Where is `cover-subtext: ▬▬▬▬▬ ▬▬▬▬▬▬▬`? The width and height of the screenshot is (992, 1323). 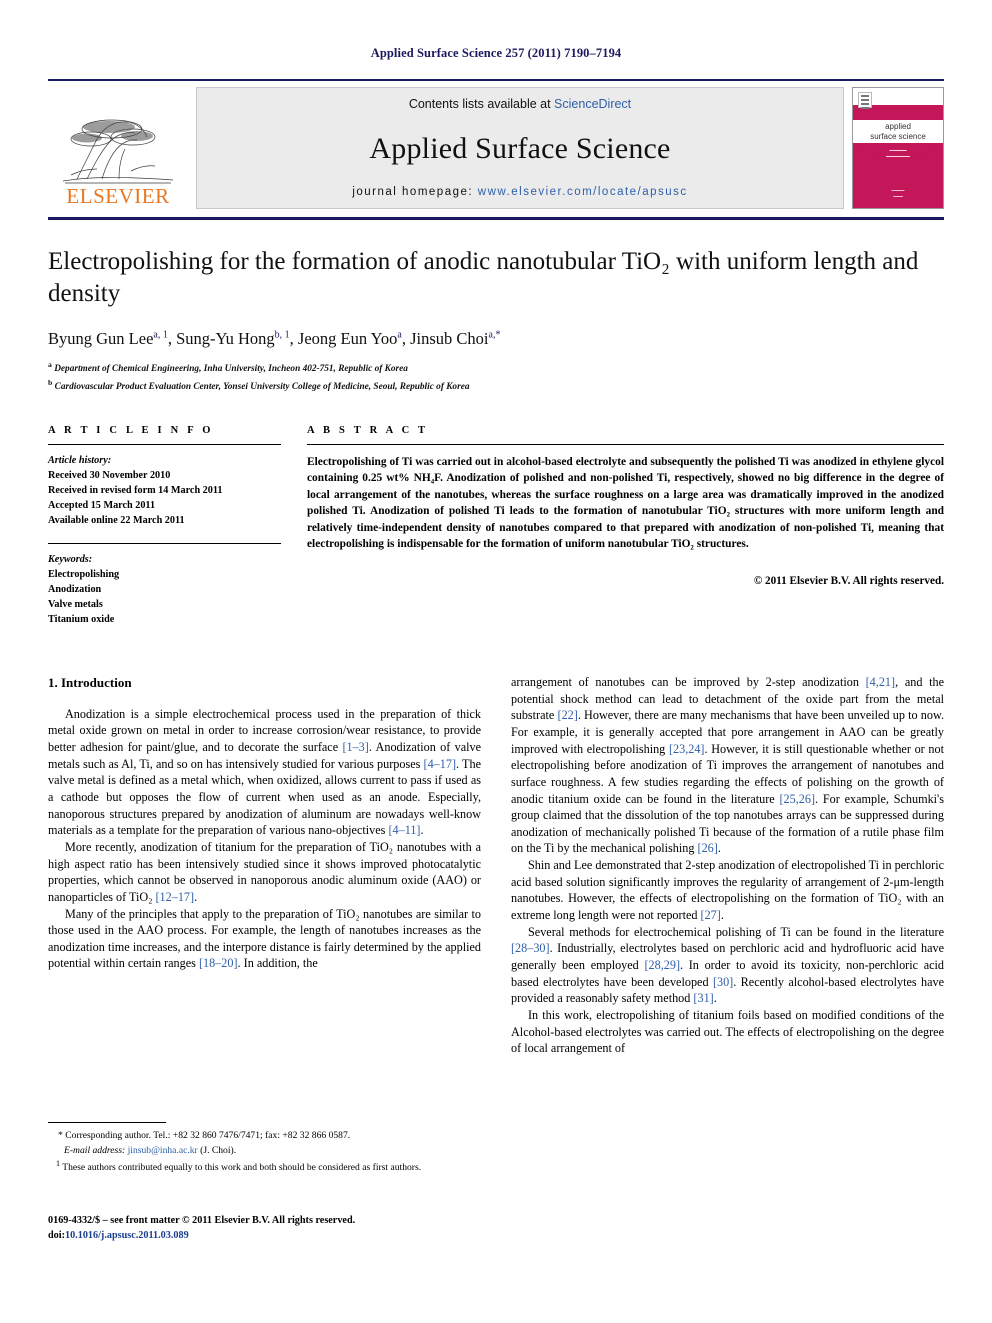 cover-subtext: ▬▬▬▬▬ ▬▬▬▬▬▬▬ is located at coordinates (898, 153).